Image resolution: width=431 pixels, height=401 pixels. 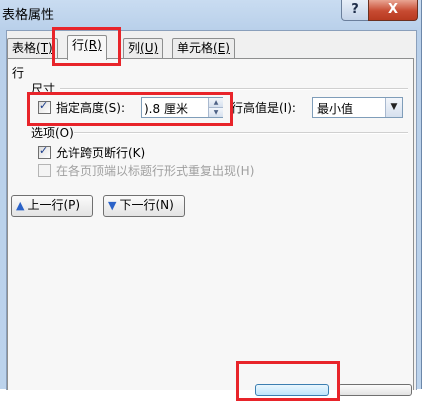 I want to click on next-row-label: 下一行(N), so click(x=146, y=205).